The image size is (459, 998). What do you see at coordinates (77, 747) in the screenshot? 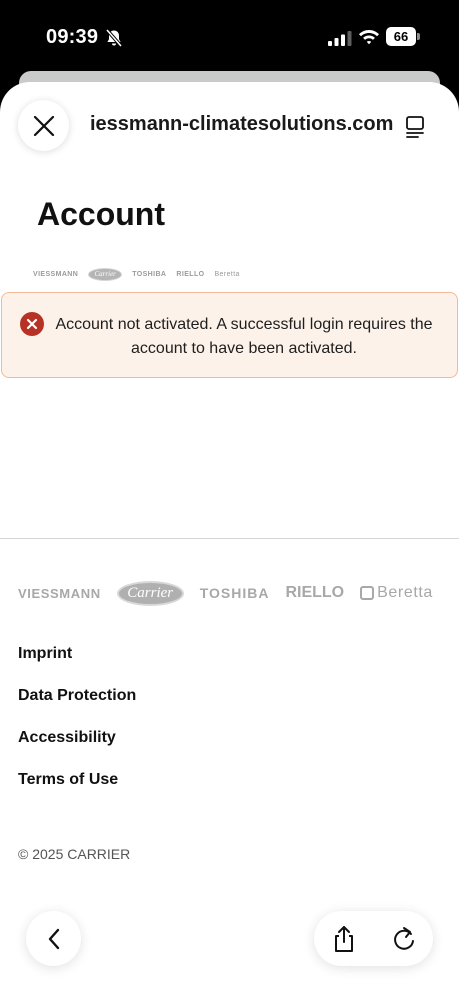
I see `footer-link-accessibility: Accessibility` at bounding box center [77, 747].